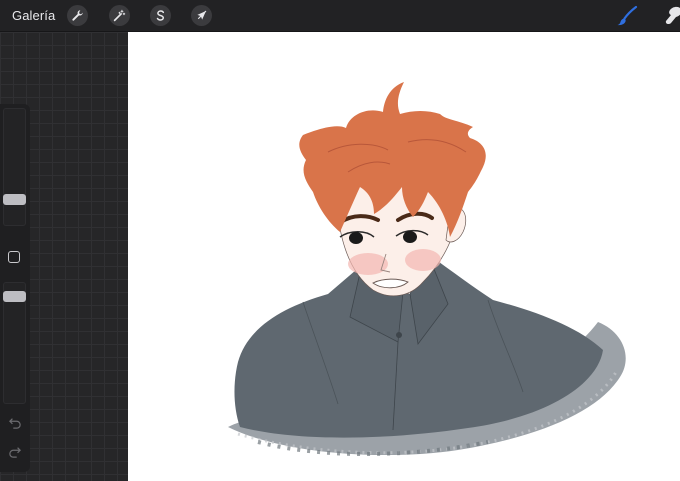 This screenshot has height=481, width=680. I want to click on arrow-cursor-icon, so click(202, 15).